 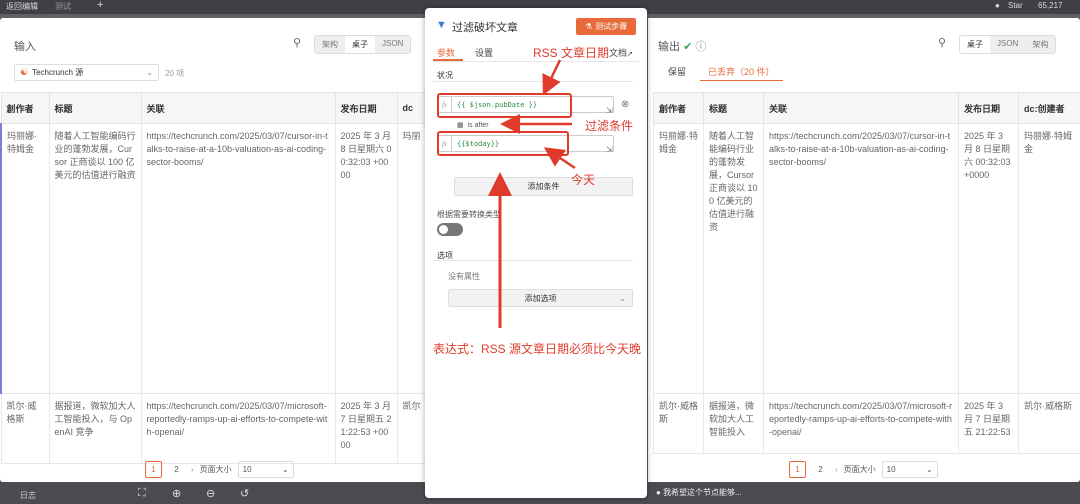 What do you see at coordinates (469, 214) in the screenshot?
I see `convert-types-label: 根据需要转换类型` at bounding box center [469, 214].